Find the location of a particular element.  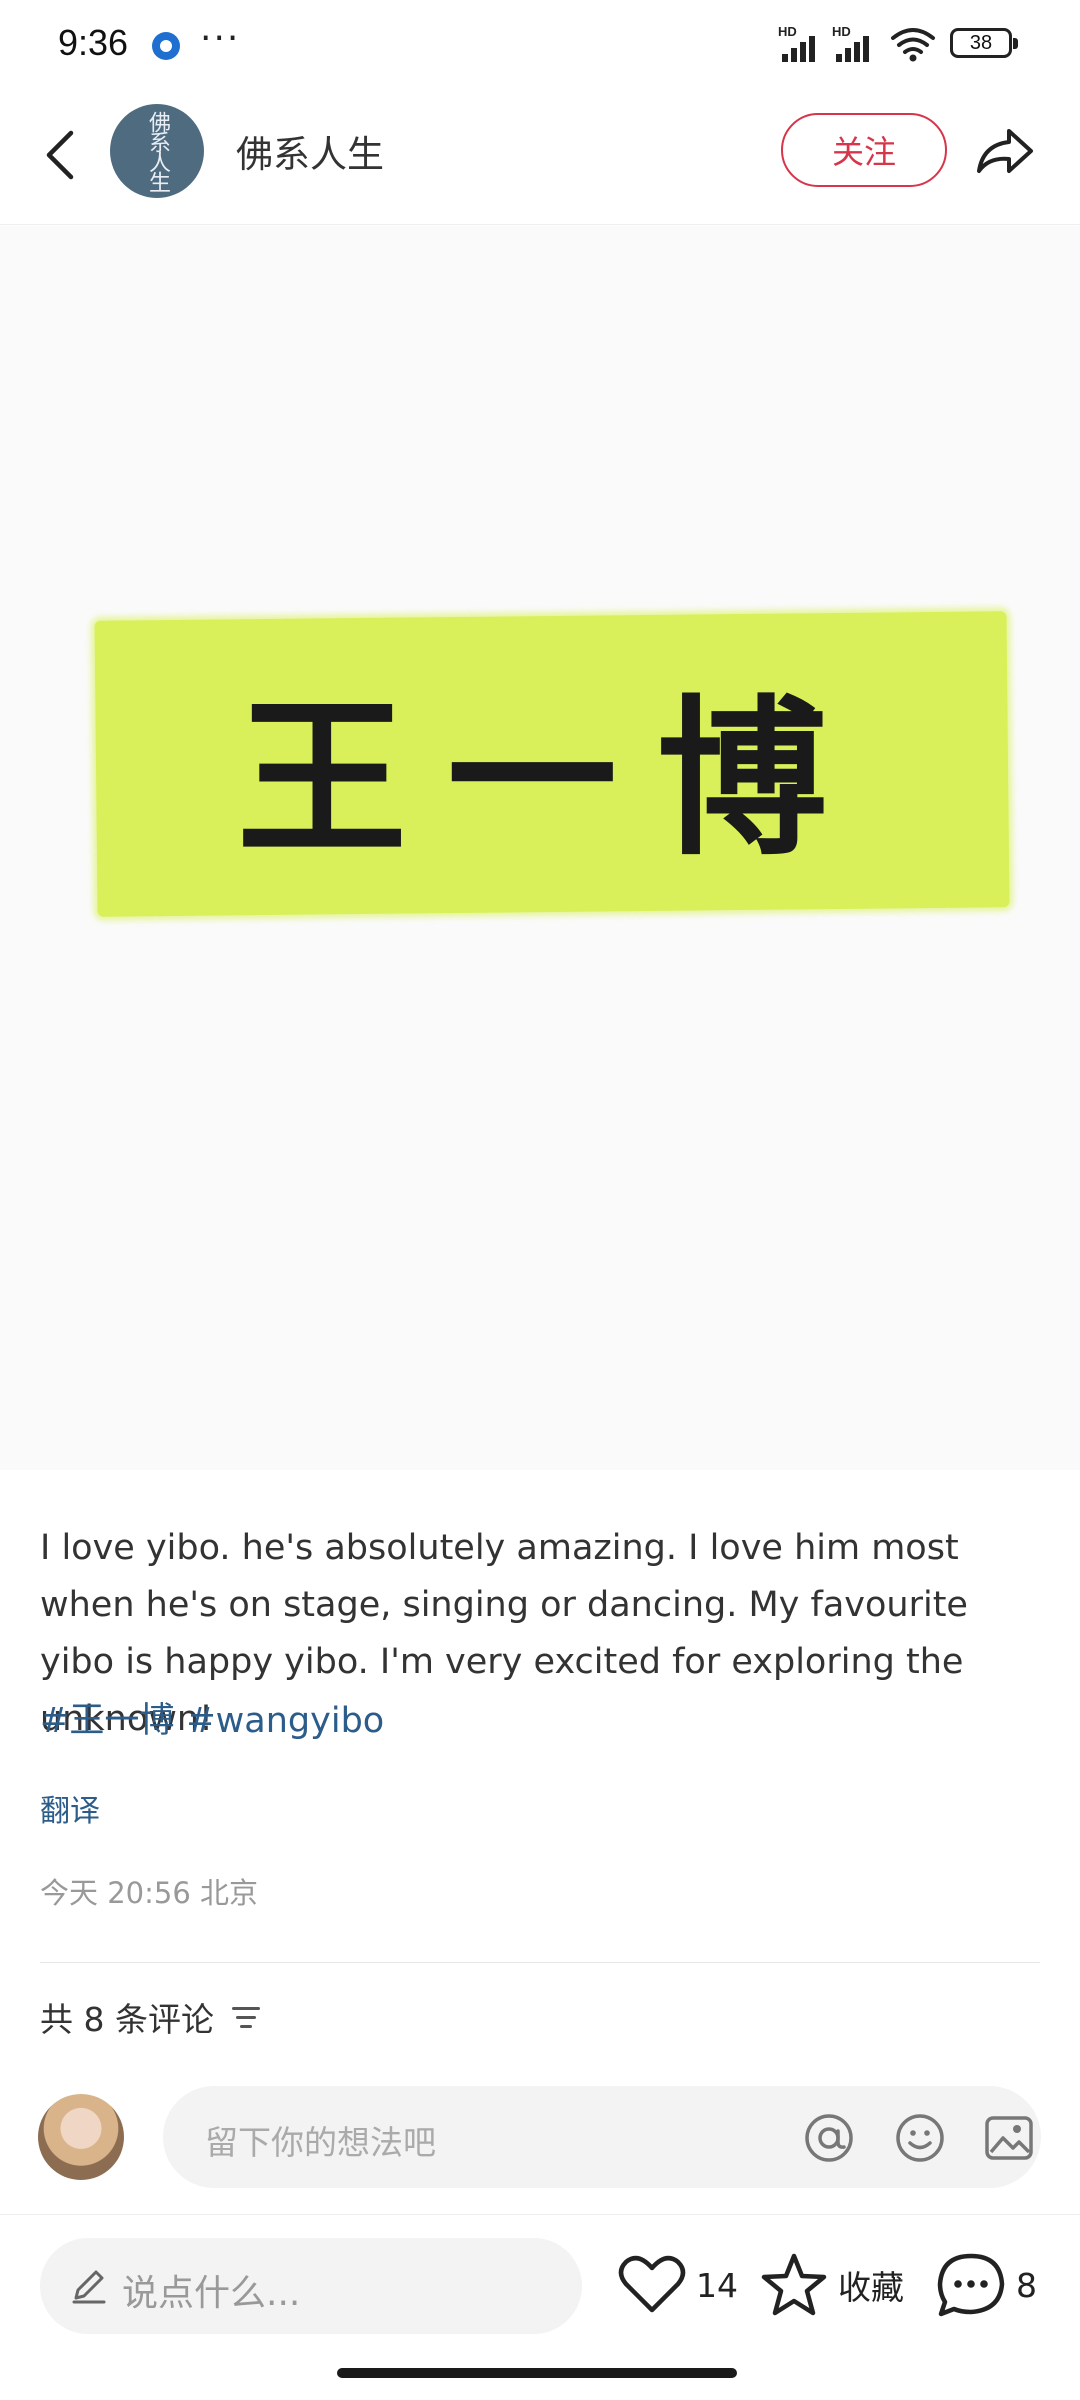

hashtag-link: #王一博 is located at coordinates (107, 1721).